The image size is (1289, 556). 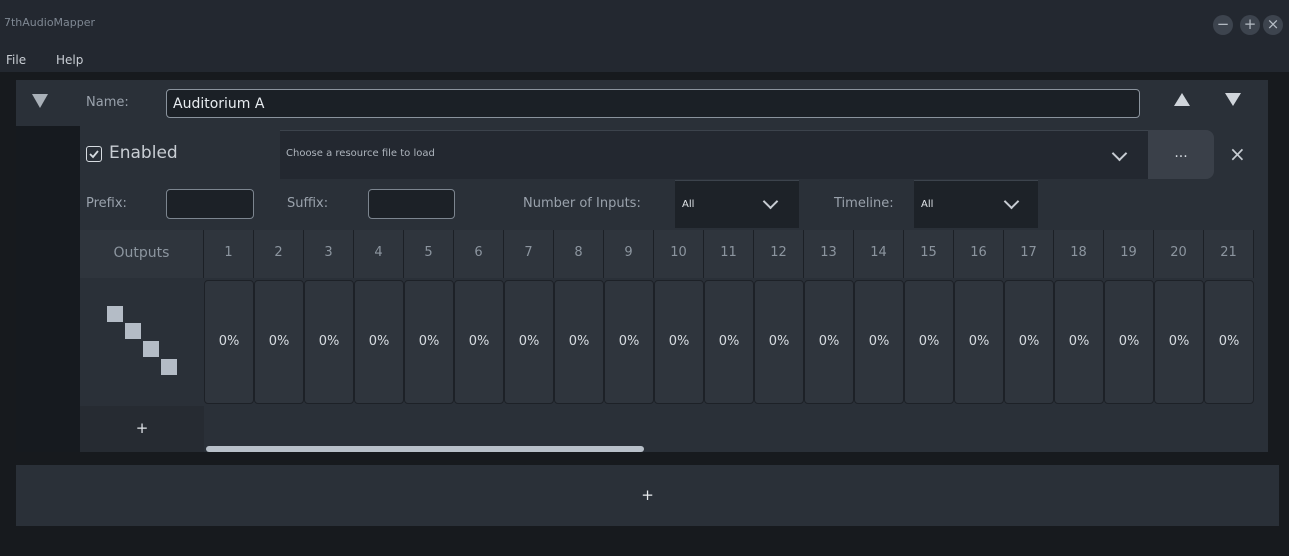 What do you see at coordinates (729, 254) in the screenshot?
I see `output-column-header: 11` at bounding box center [729, 254].